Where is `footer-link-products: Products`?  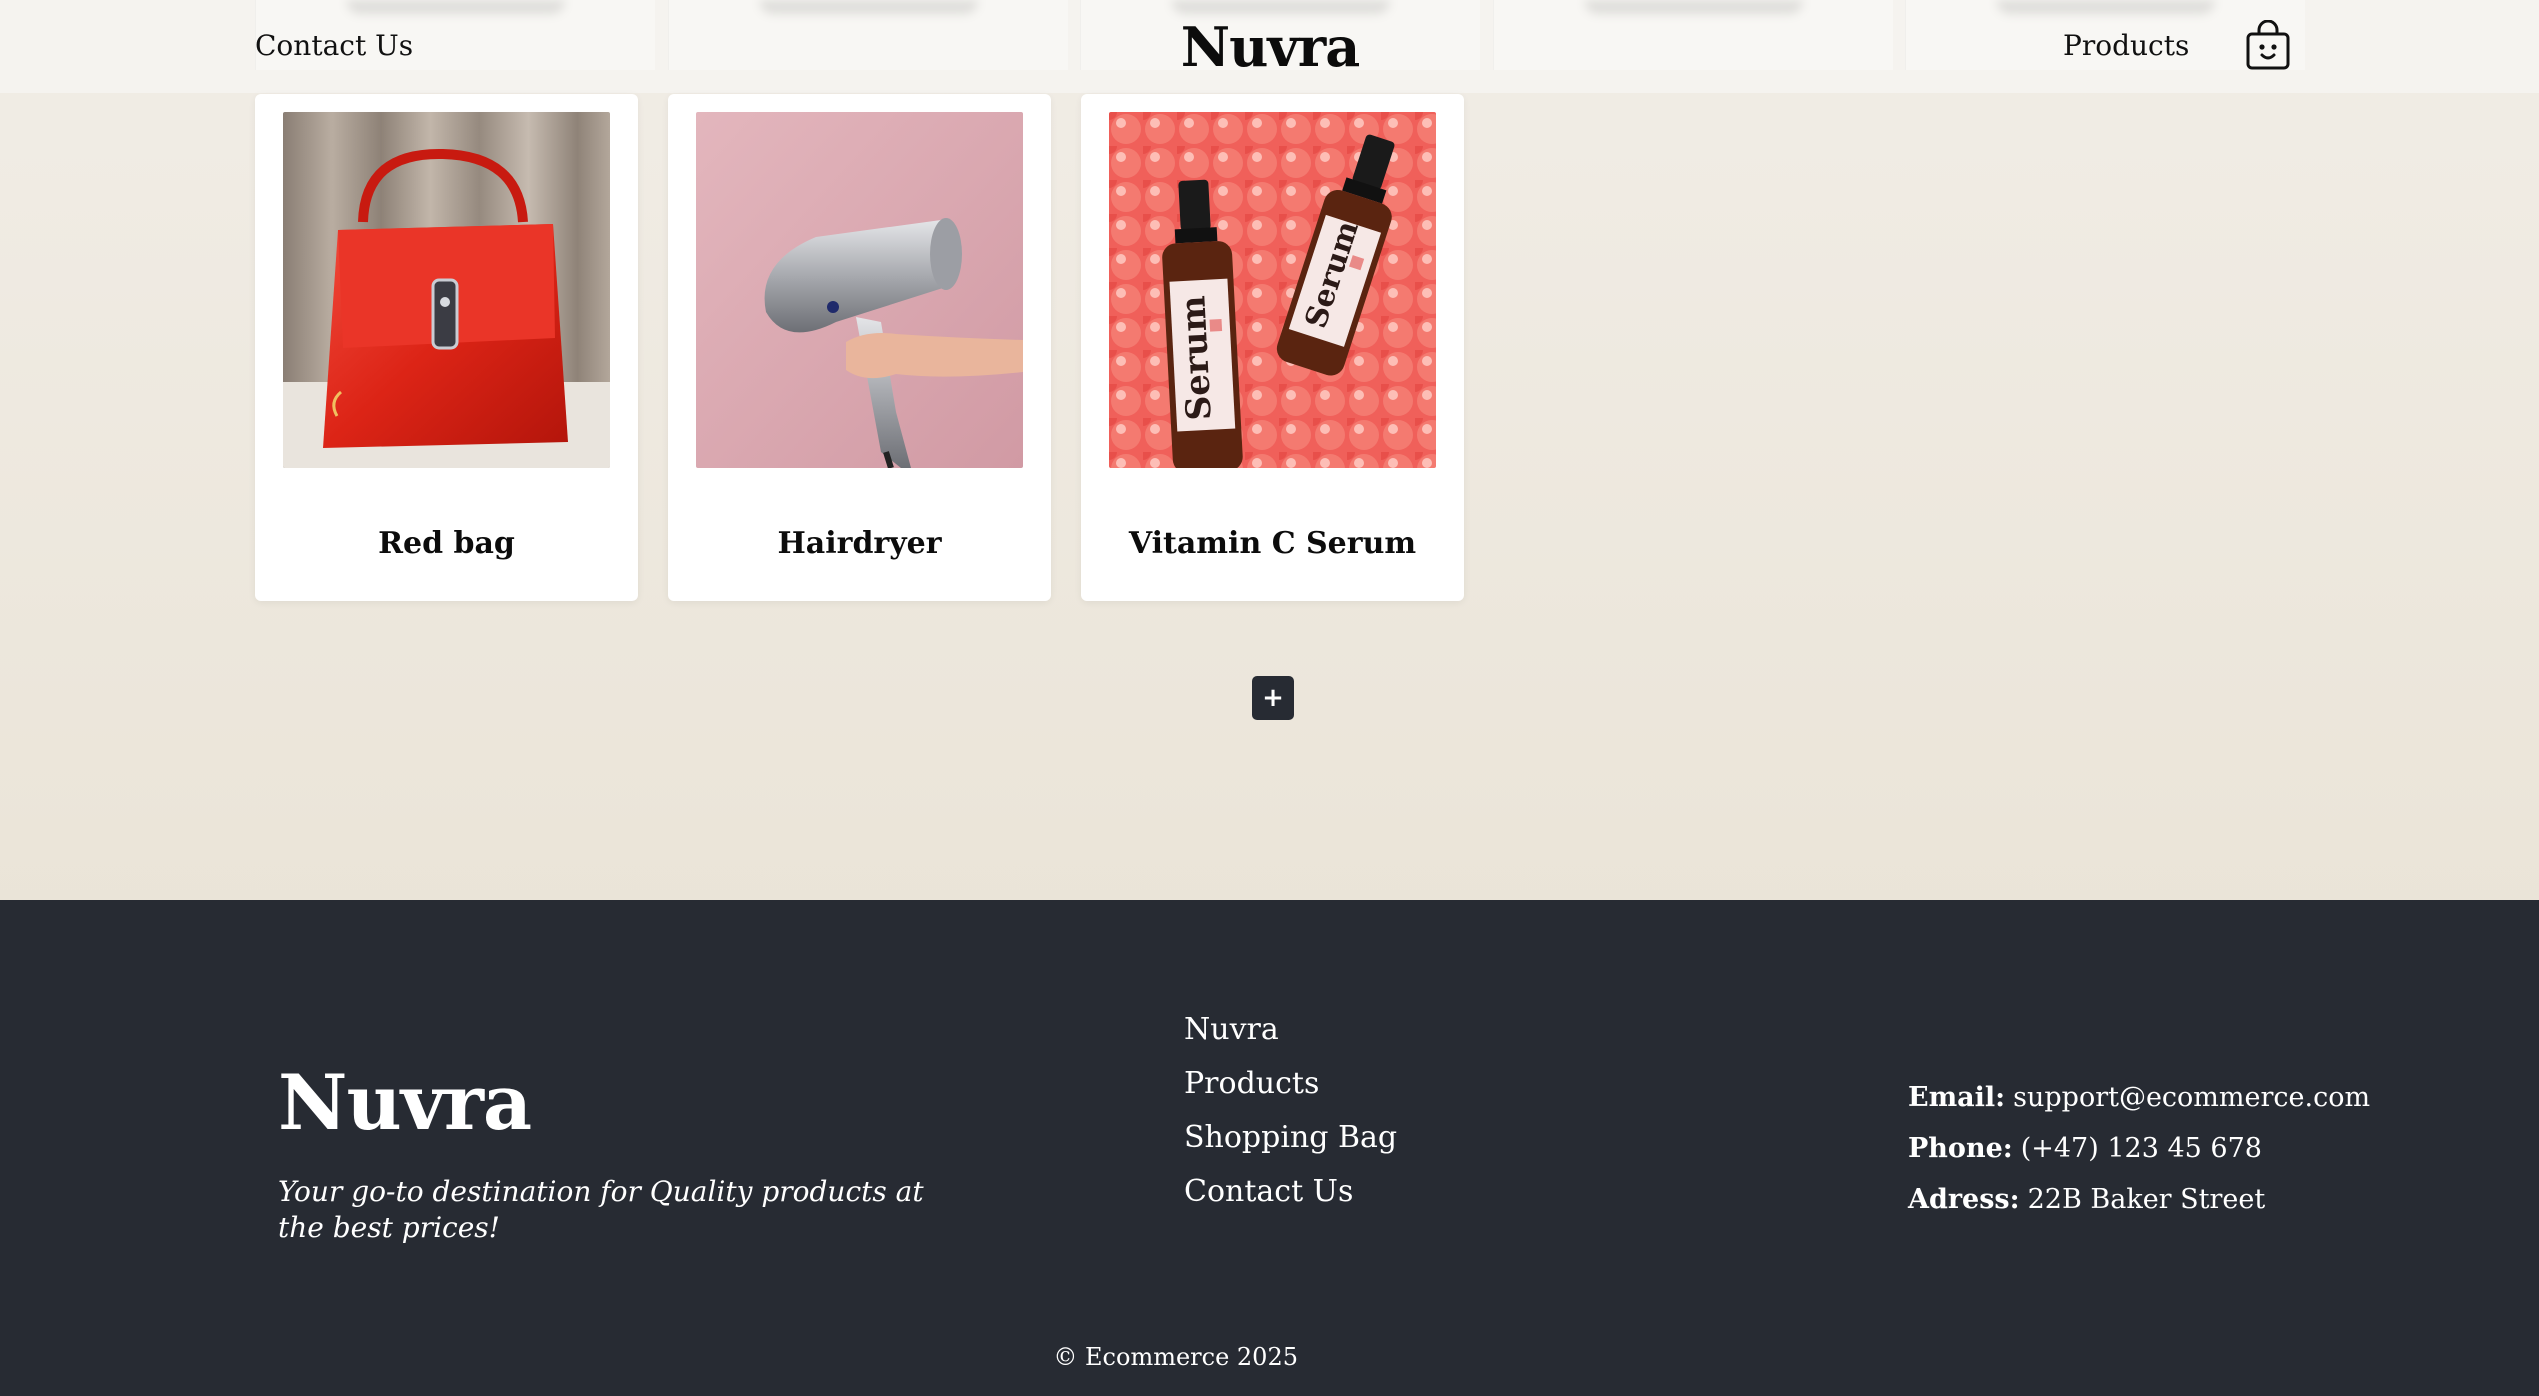
footer-link-products: Products is located at coordinates (1251, 1083).